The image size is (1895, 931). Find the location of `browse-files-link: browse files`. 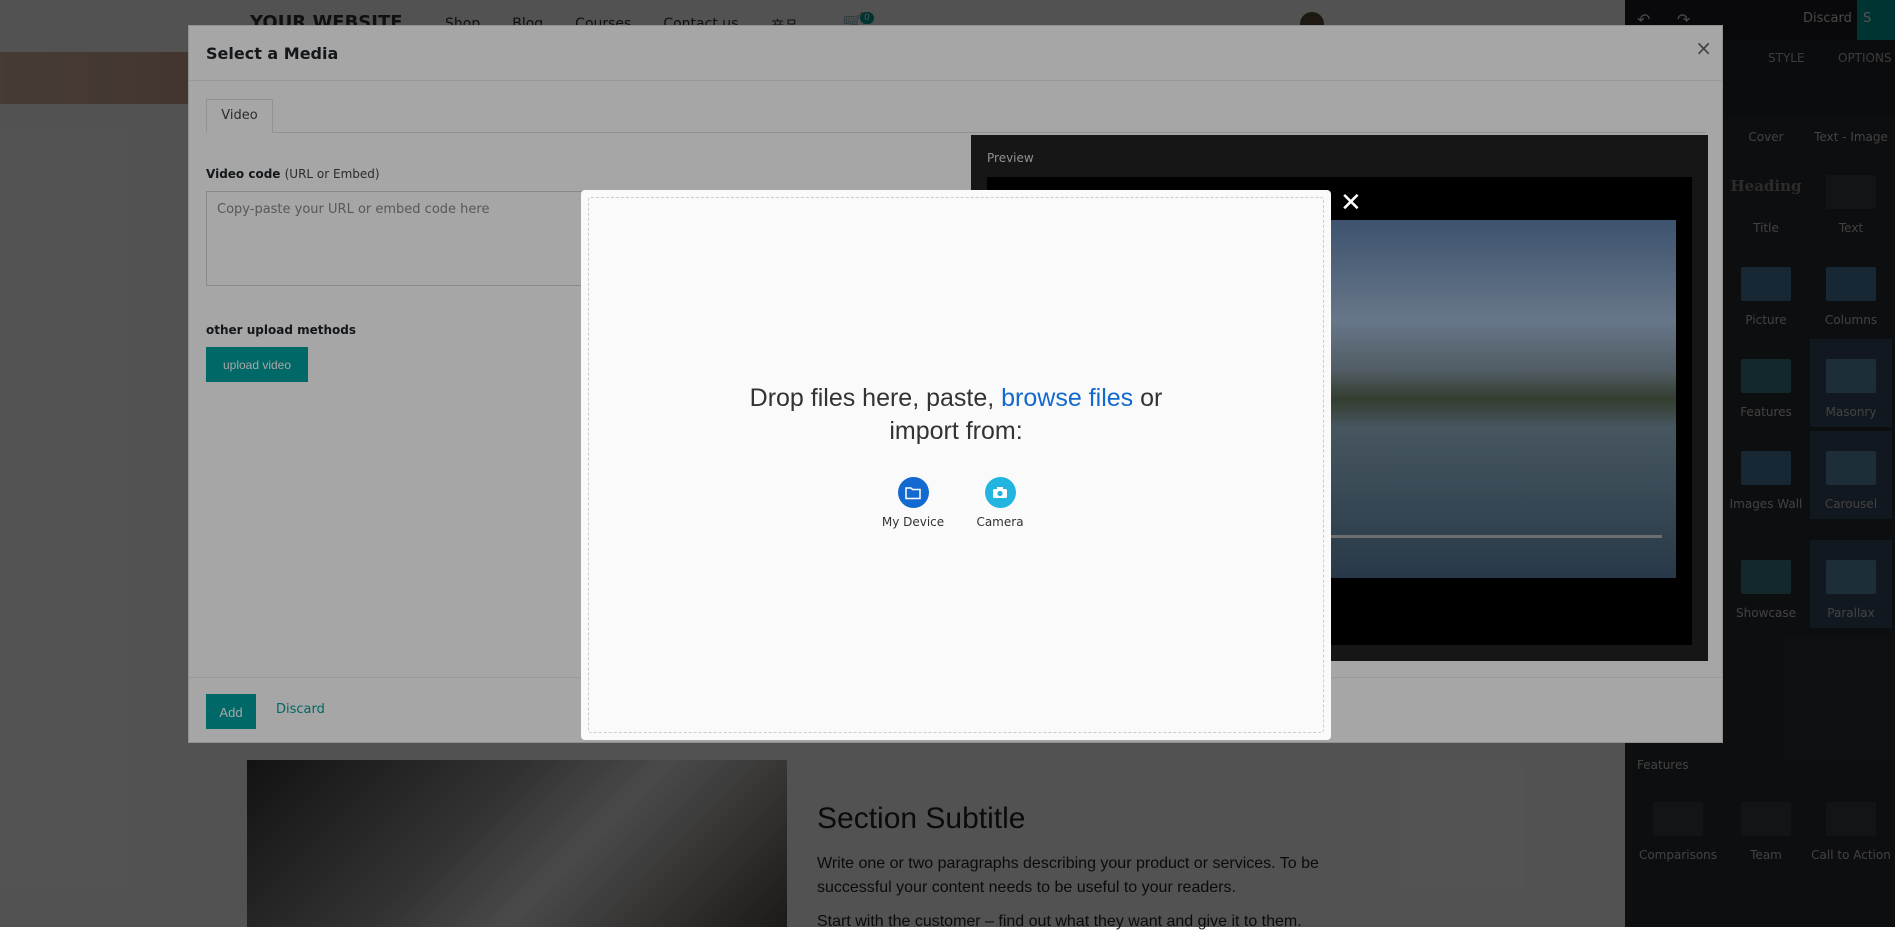

browse-files-link: browse files is located at coordinates (1067, 398).